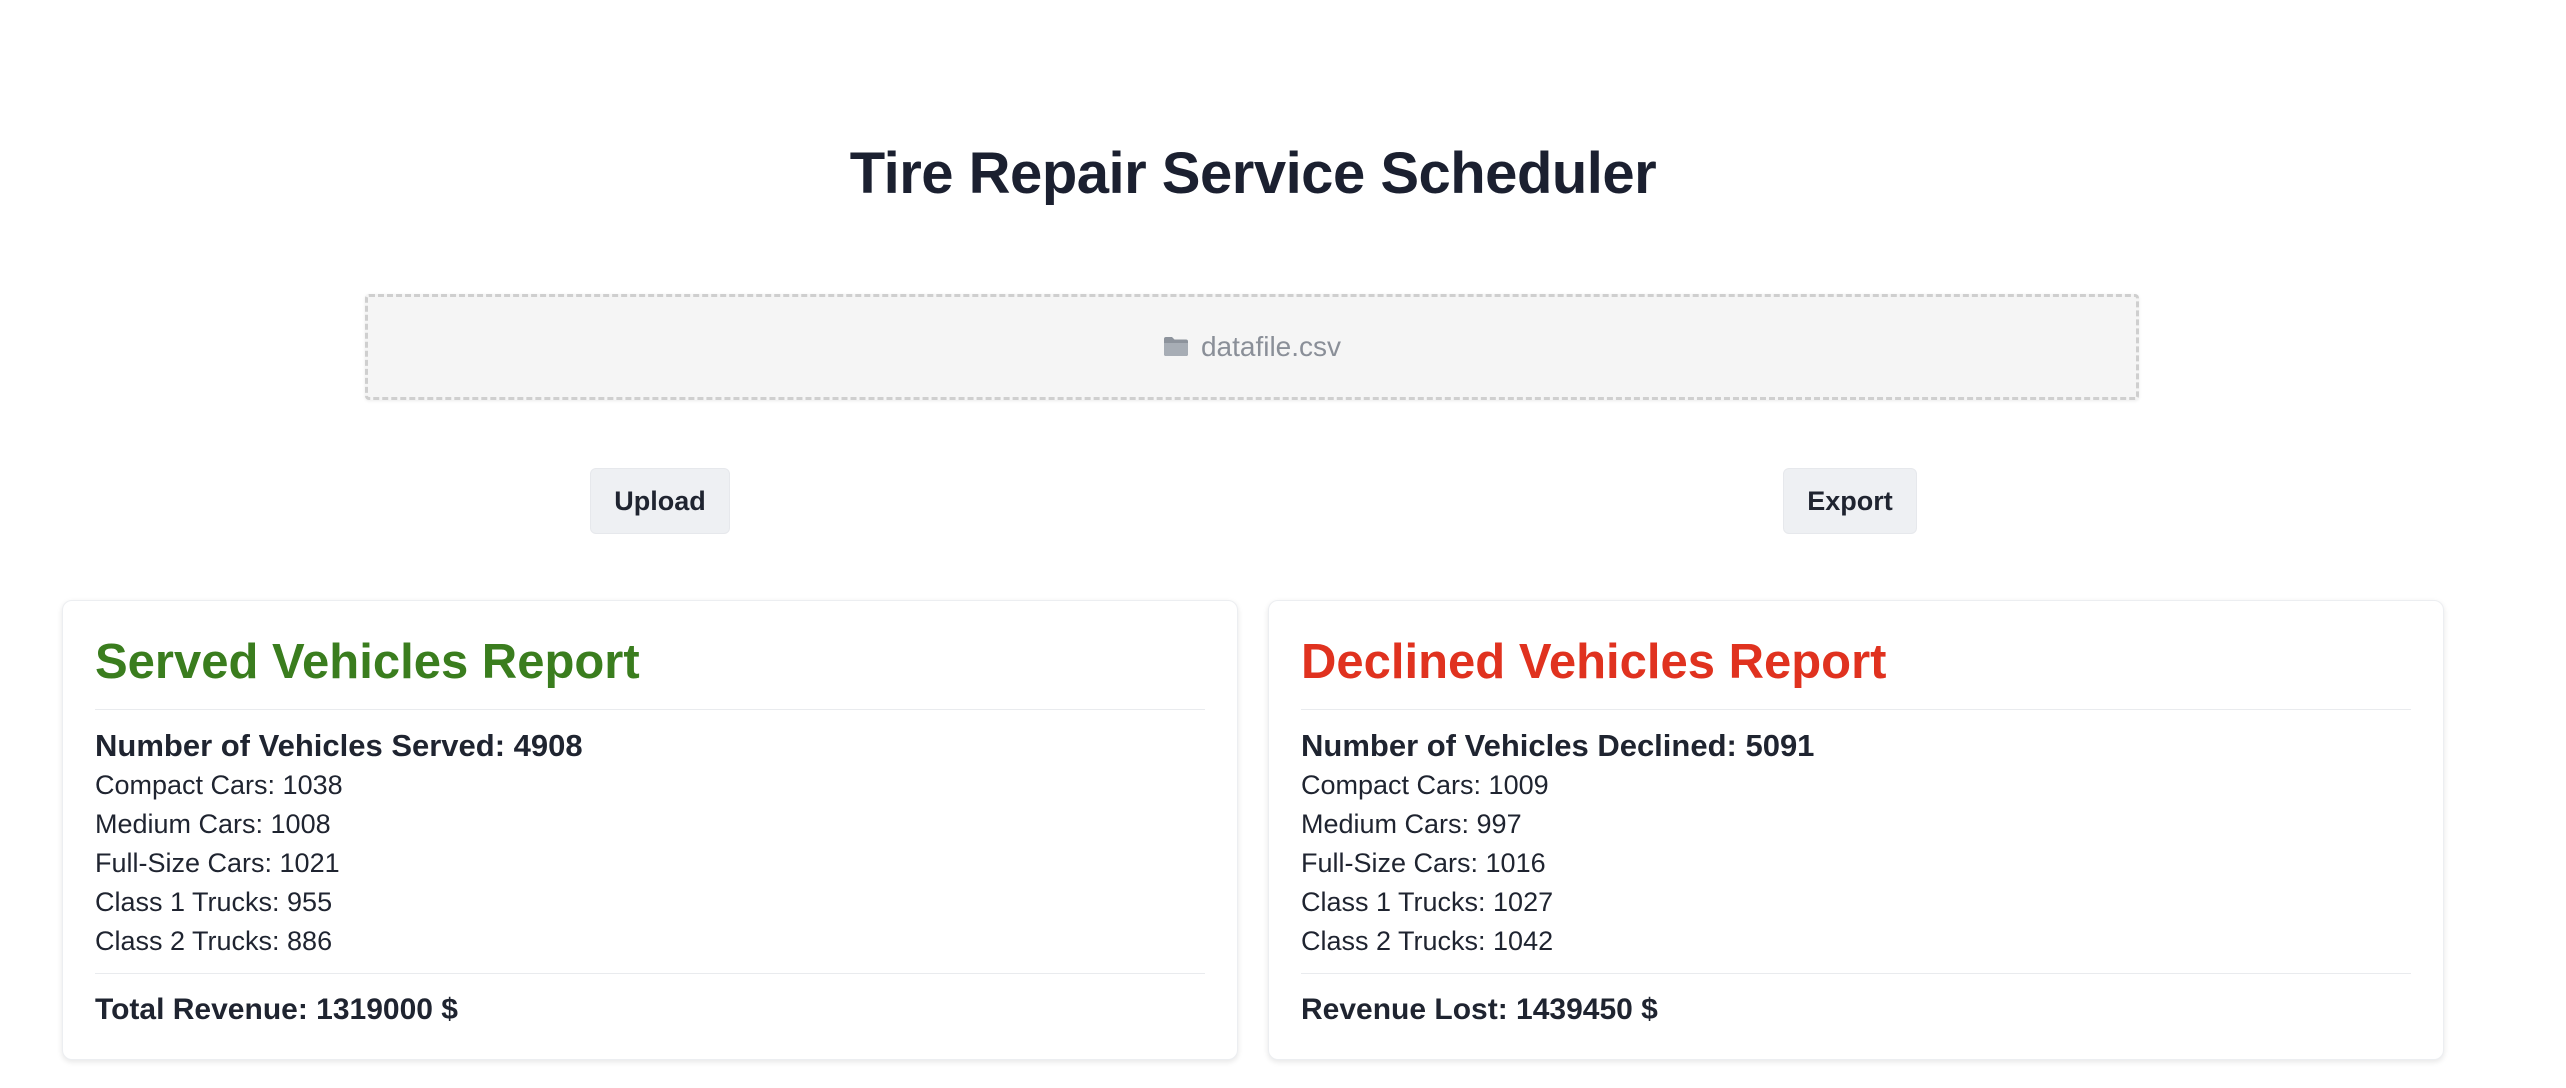  Describe the element at coordinates (213, 824) in the screenshot. I see `served-line-item: Medium Cars: 1008` at that location.